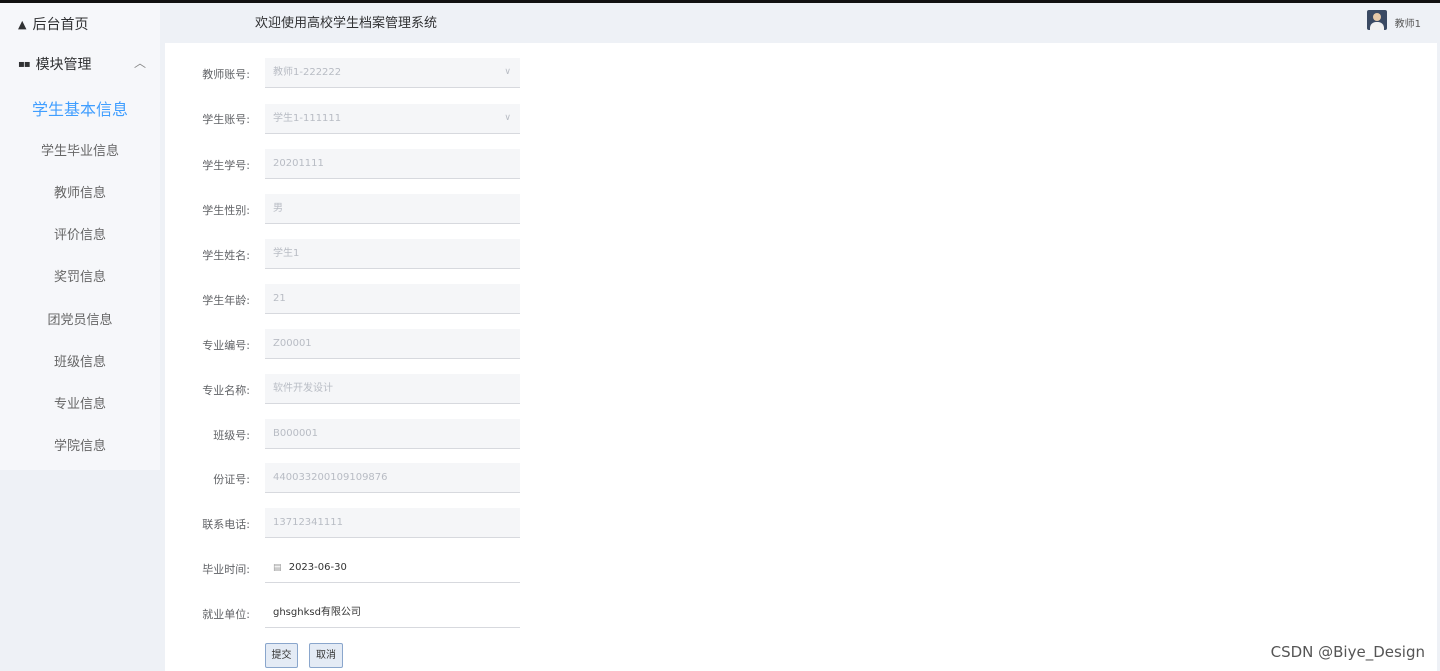 Image resolution: width=1440 pixels, height=671 pixels. Describe the element at coordinates (226, 300) in the screenshot. I see `student-age-label: 学生年龄:` at that location.